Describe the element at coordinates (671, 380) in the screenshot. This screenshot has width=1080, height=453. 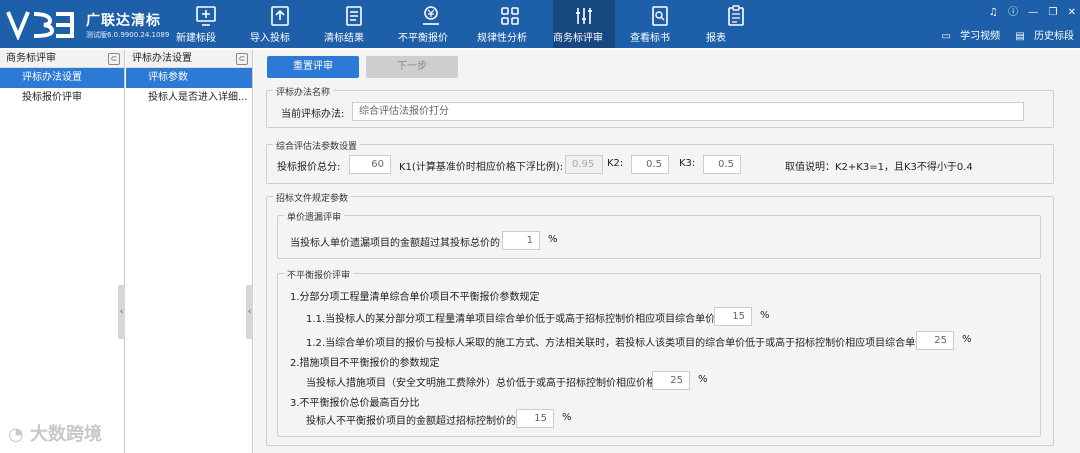
I see `section-2-1-field: 25` at that location.